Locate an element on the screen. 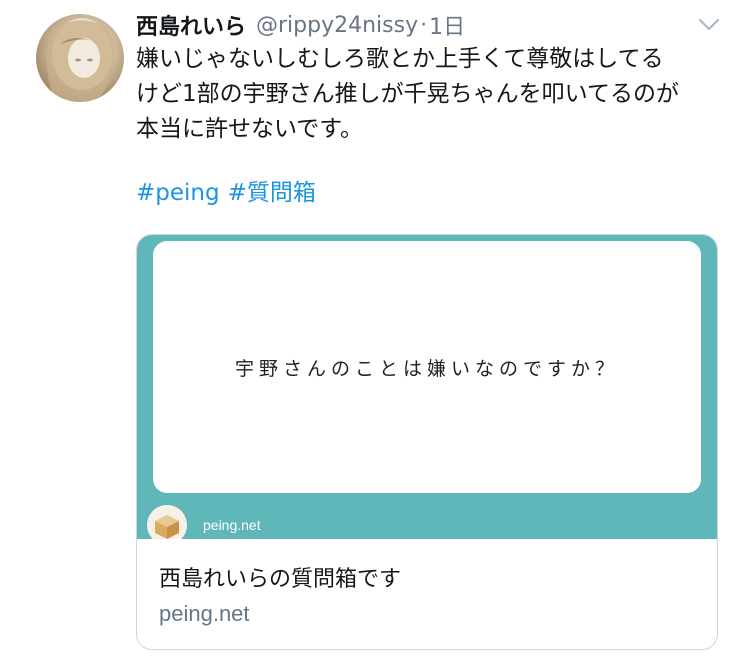  card-image-site-label: peing.net is located at coordinates (232, 525).